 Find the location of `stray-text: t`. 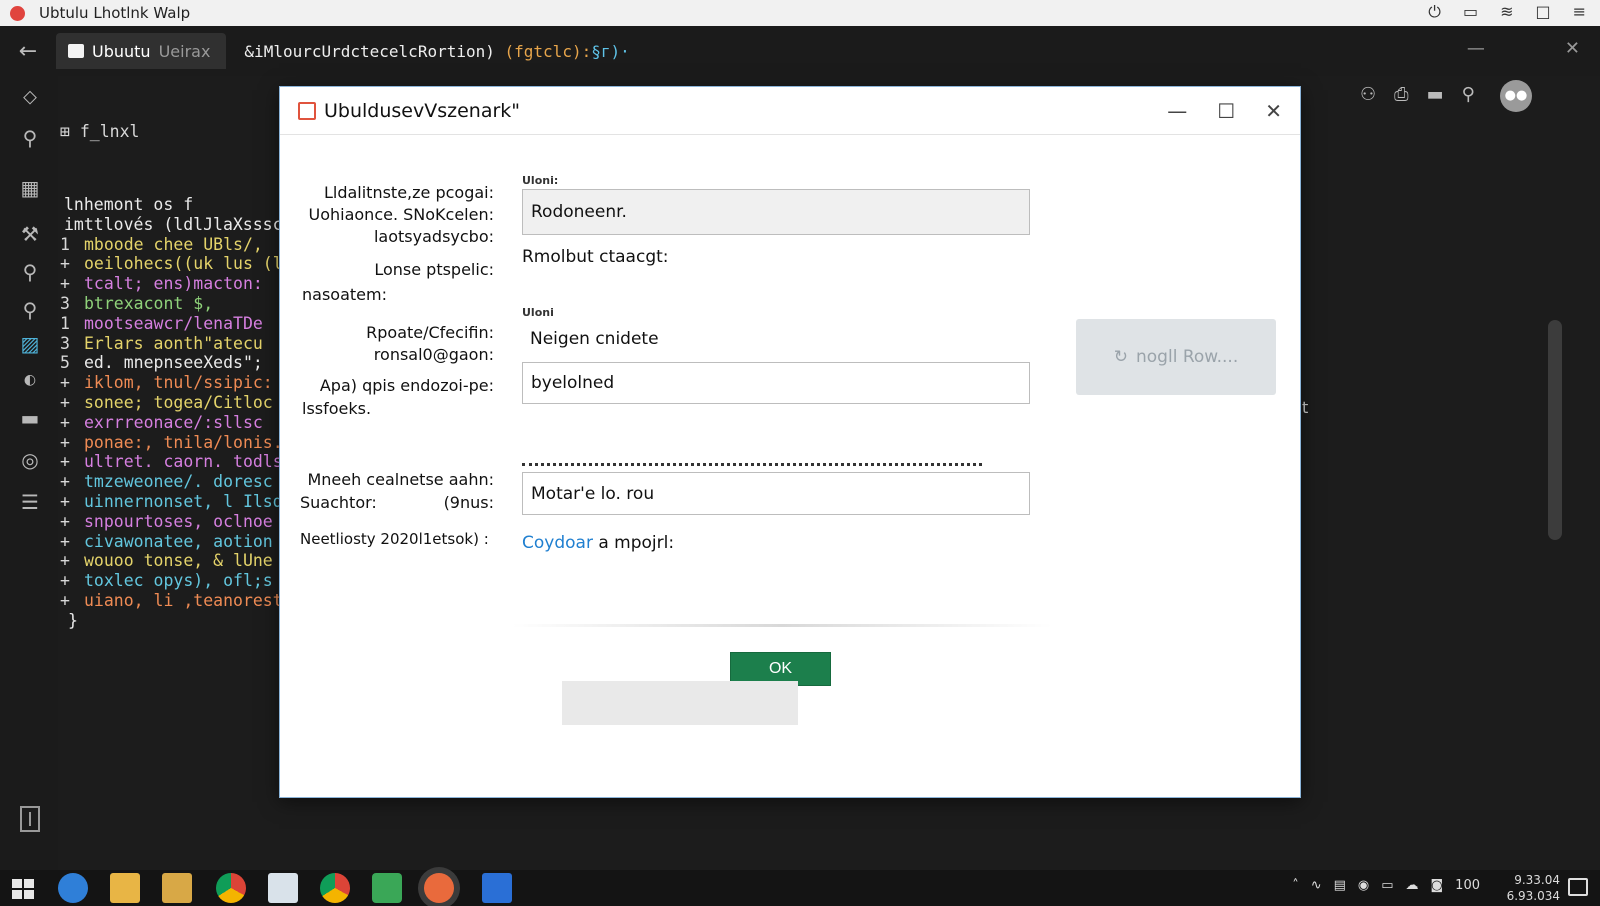

stray-text: t is located at coordinates (1305, 407).